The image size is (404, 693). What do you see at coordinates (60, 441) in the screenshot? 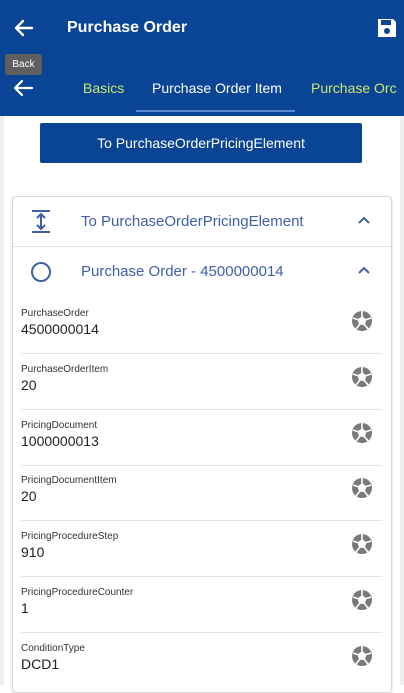
I see `field-value: 1000000013` at bounding box center [60, 441].